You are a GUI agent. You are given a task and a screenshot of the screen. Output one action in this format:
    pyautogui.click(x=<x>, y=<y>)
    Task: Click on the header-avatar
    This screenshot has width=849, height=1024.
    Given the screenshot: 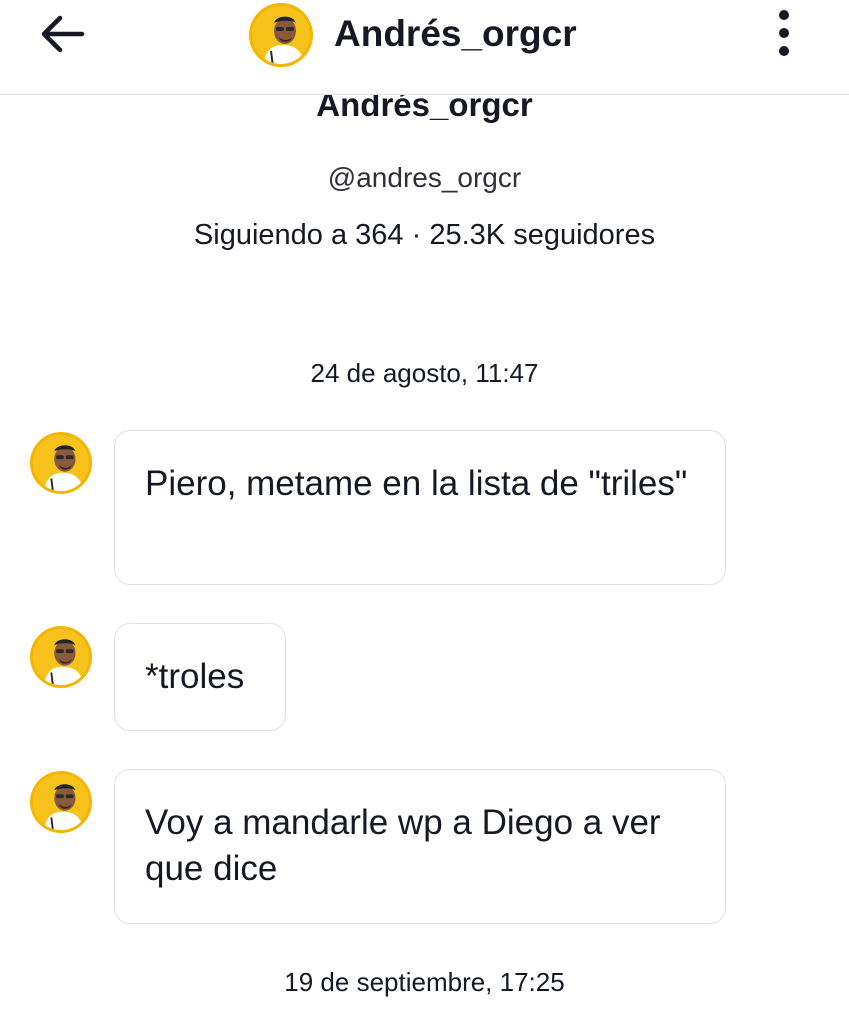 What is the action you would take?
    pyautogui.click(x=281, y=35)
    